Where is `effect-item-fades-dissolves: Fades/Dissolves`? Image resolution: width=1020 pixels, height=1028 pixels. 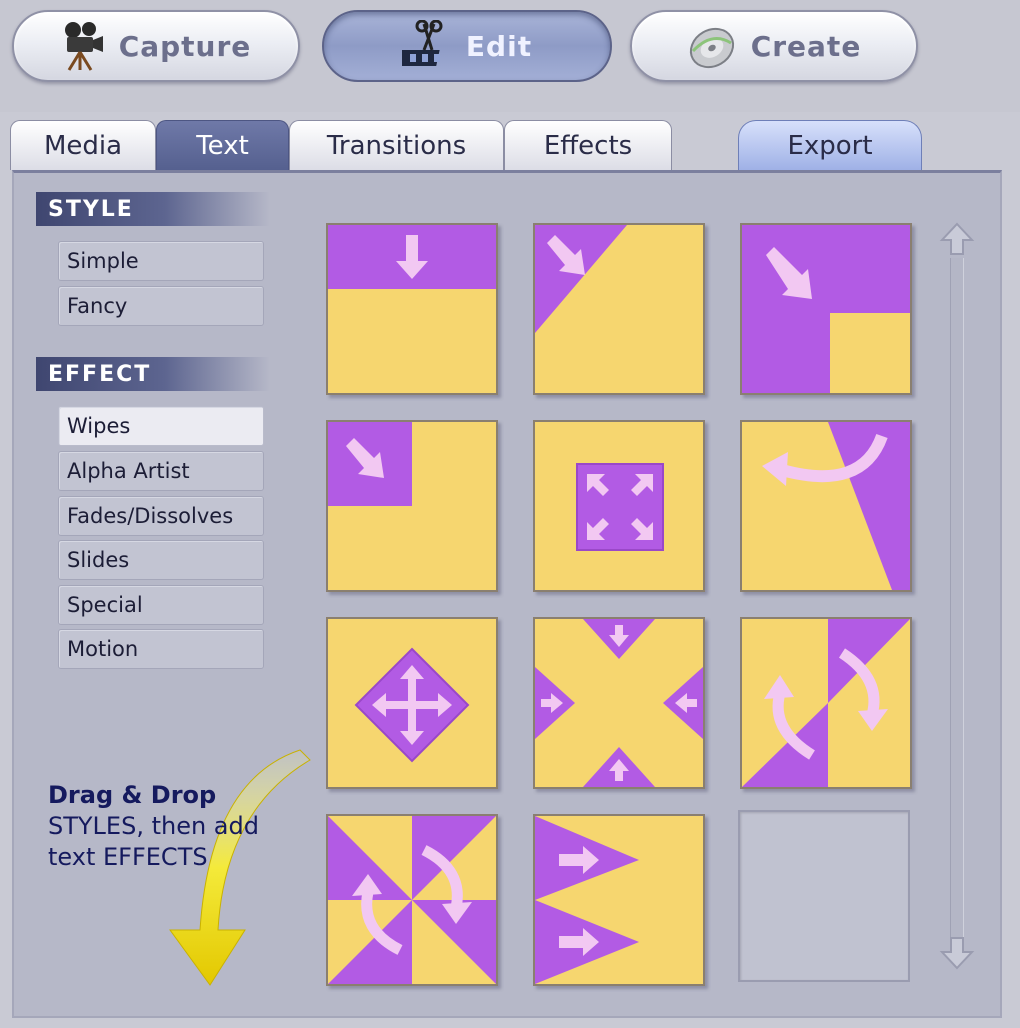
effect-item-fades-dissolves: Fades/Dissolves is located at coordinates (161, 516).